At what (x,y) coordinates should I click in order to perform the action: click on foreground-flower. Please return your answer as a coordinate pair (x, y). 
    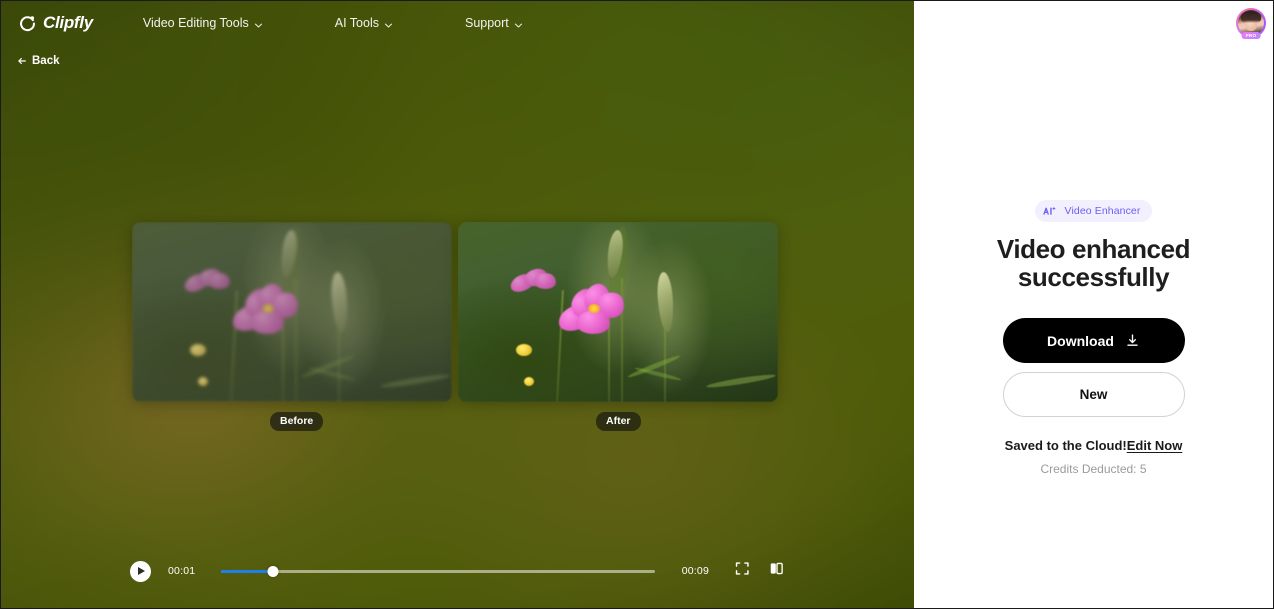
    Looking at the image, I should click on (591, 312).